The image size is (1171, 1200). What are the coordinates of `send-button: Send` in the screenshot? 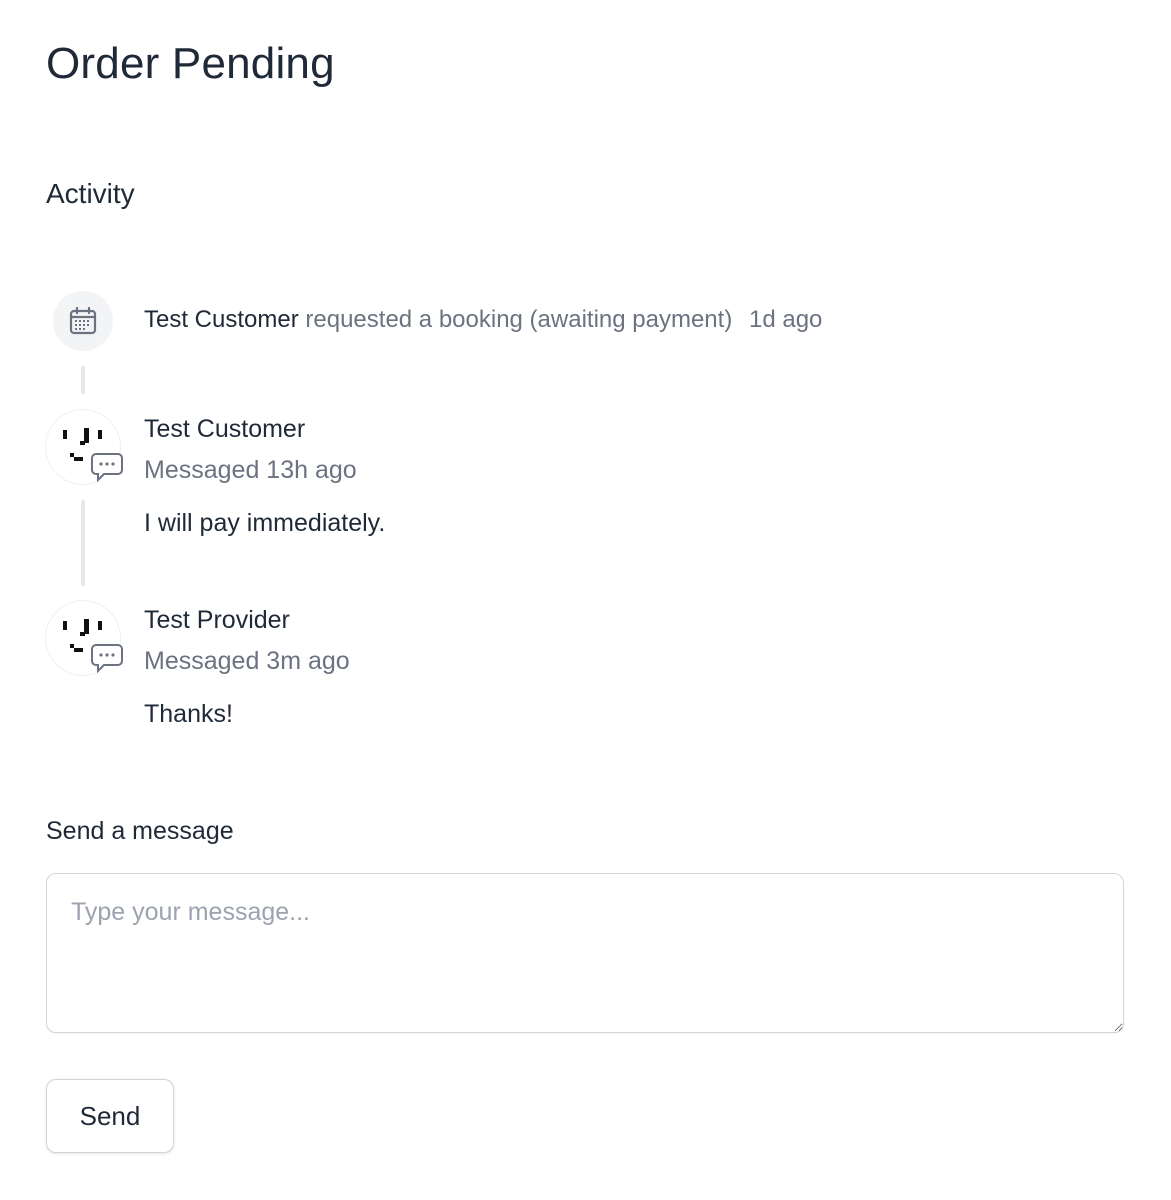 It's located at (110, 1116).